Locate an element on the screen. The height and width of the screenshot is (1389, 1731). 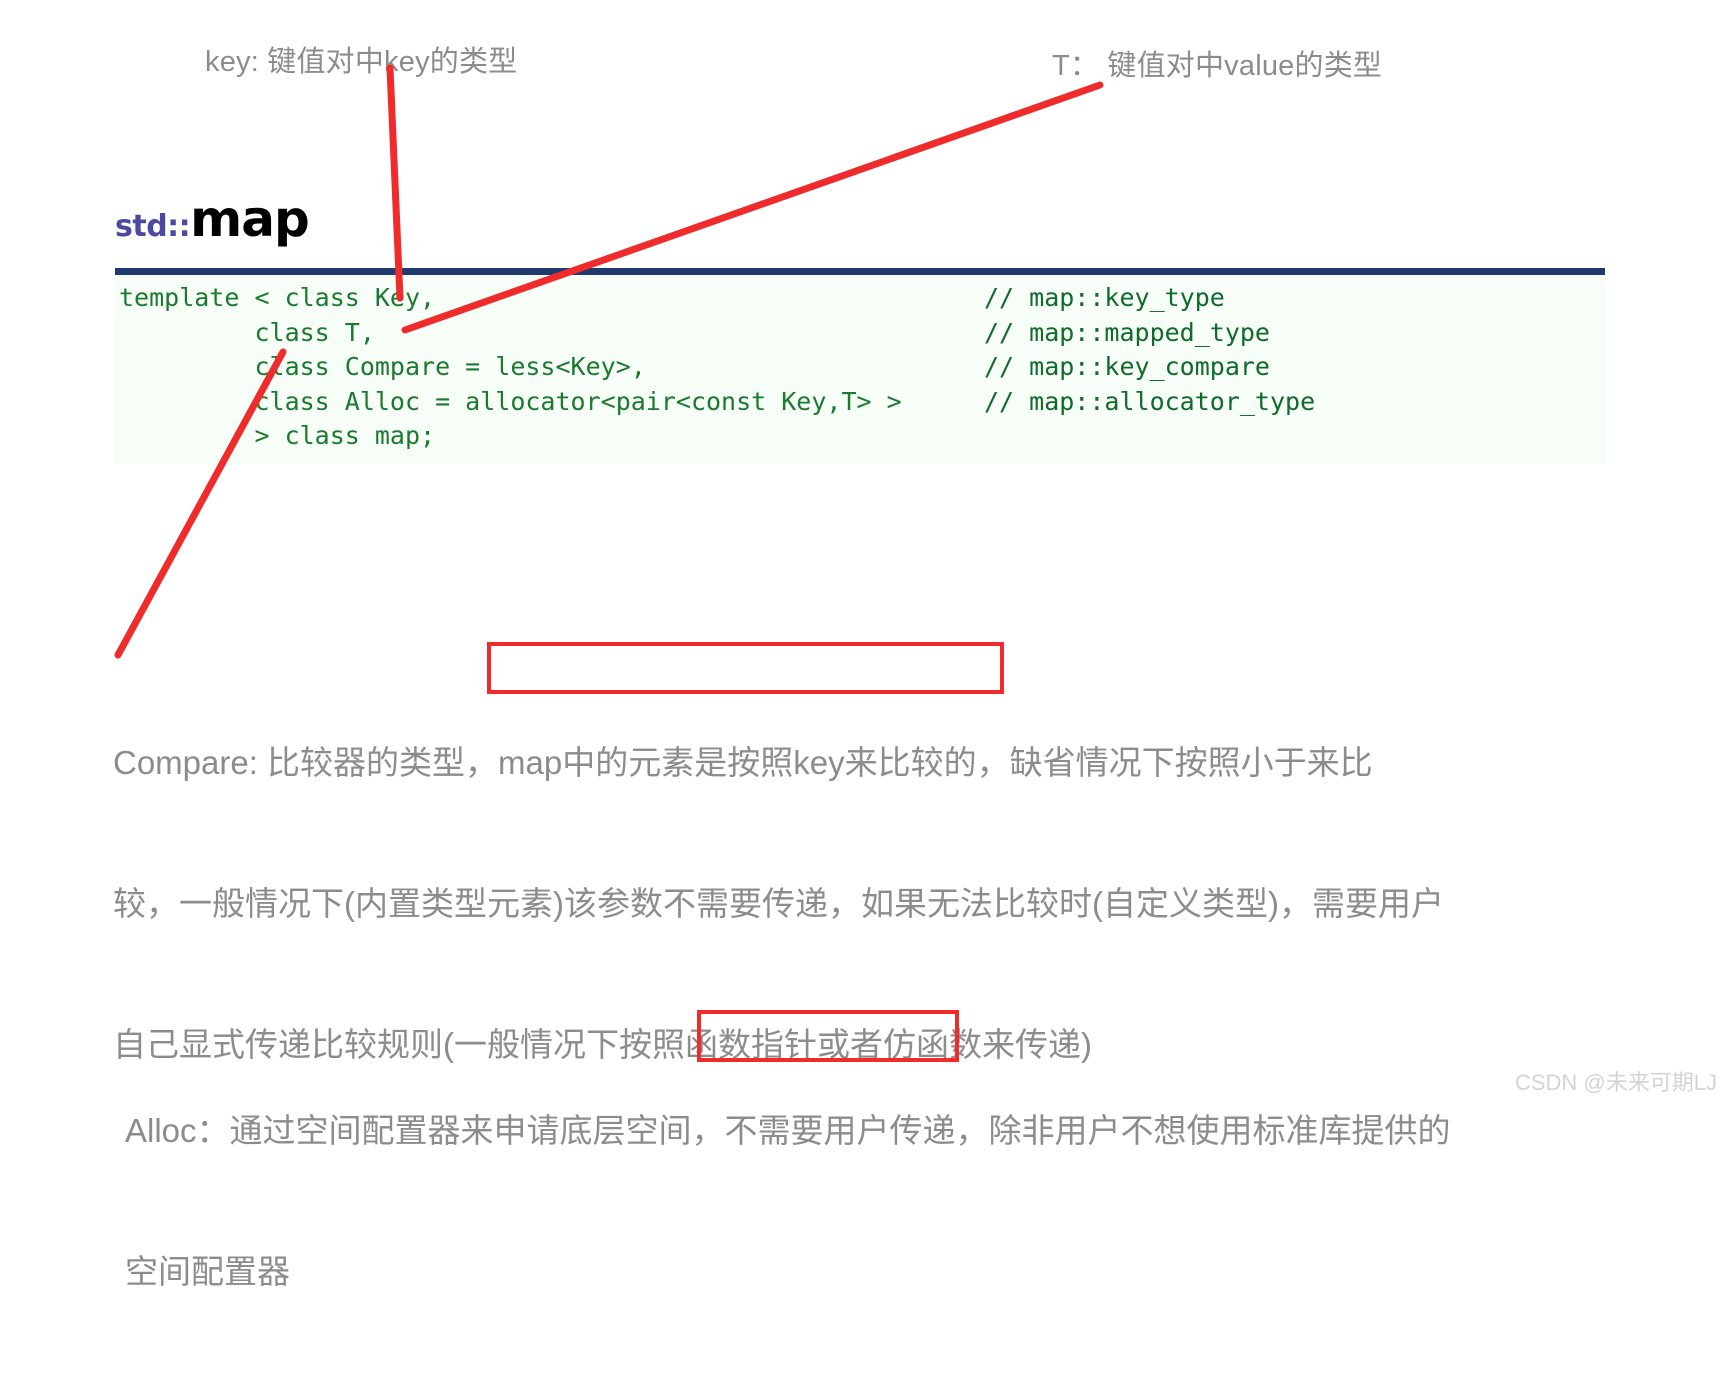
code-line: template < class Key, // map::key_type is located at coordinates (860, 298).